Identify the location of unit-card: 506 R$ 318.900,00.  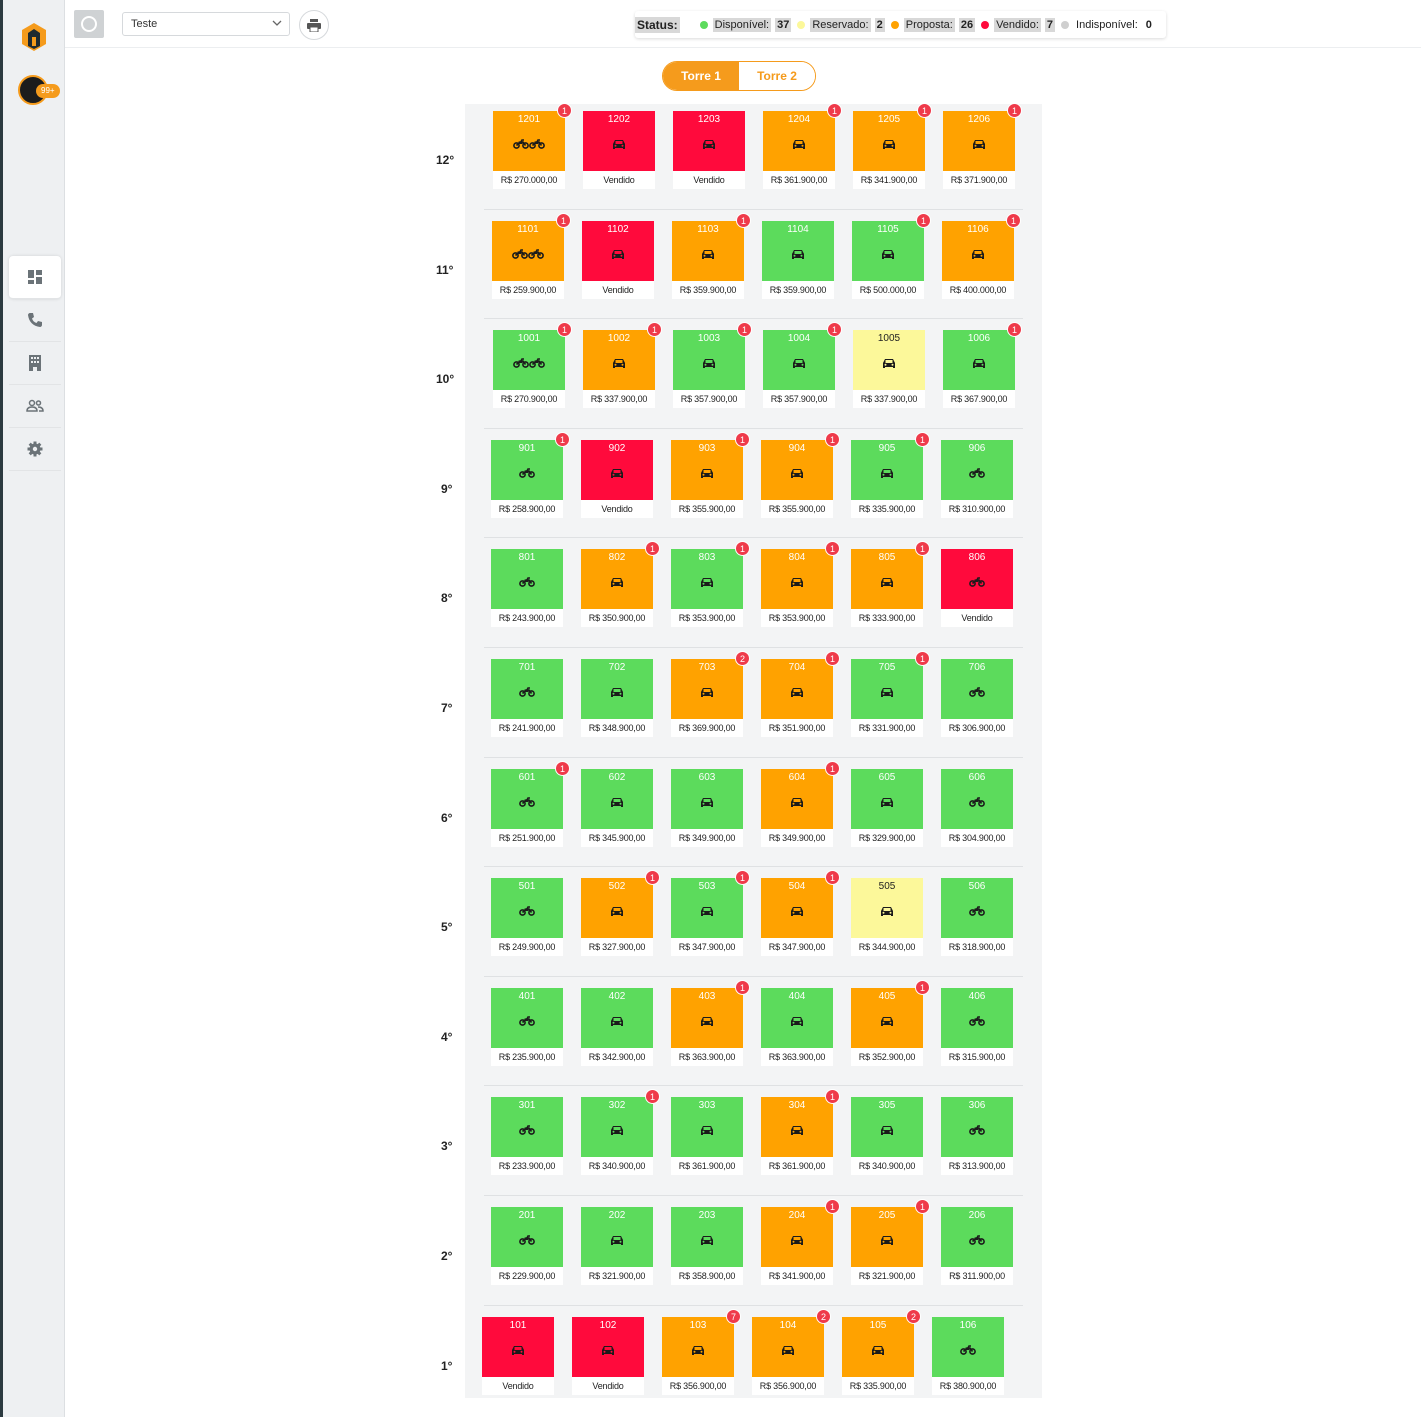
(977, 917).